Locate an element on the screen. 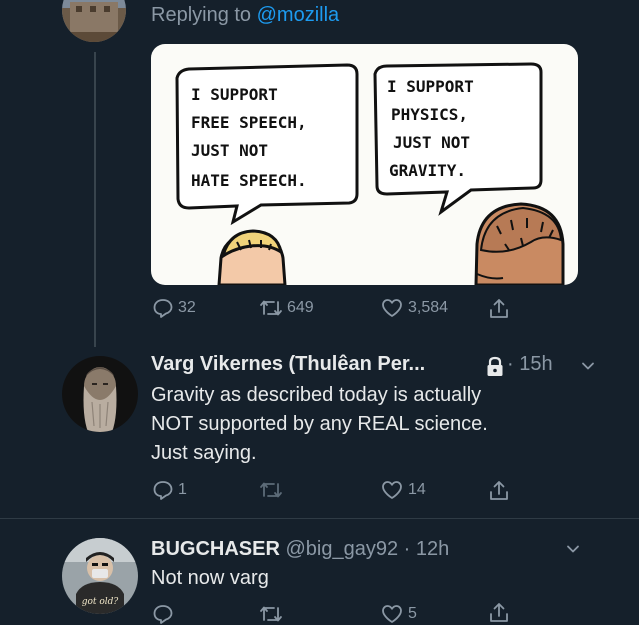  reply-button: 1 is located at coordinates (169, 490).